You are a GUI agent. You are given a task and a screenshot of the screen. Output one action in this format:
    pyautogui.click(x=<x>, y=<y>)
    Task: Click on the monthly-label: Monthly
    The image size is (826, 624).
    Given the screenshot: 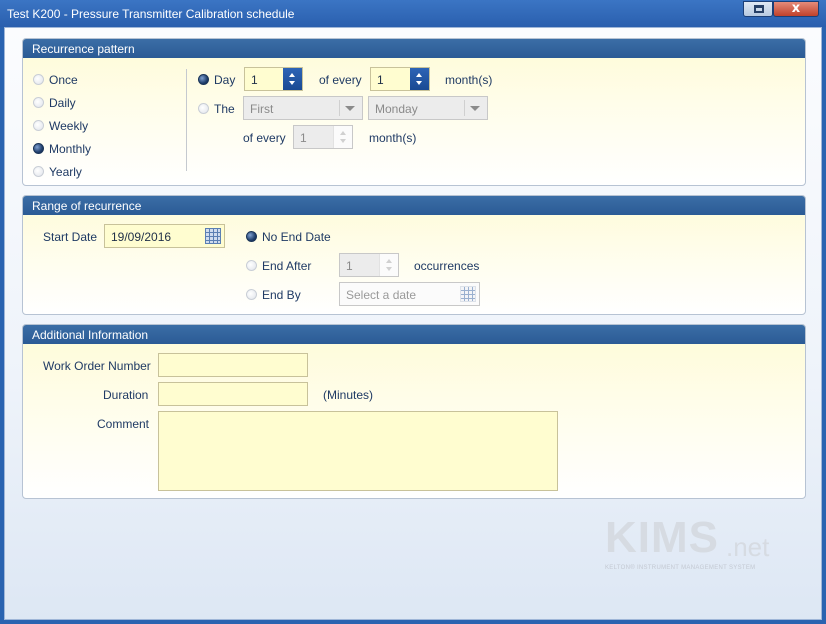 What is the action you would take?
    pyautogui.click(x=70, y=149)
    